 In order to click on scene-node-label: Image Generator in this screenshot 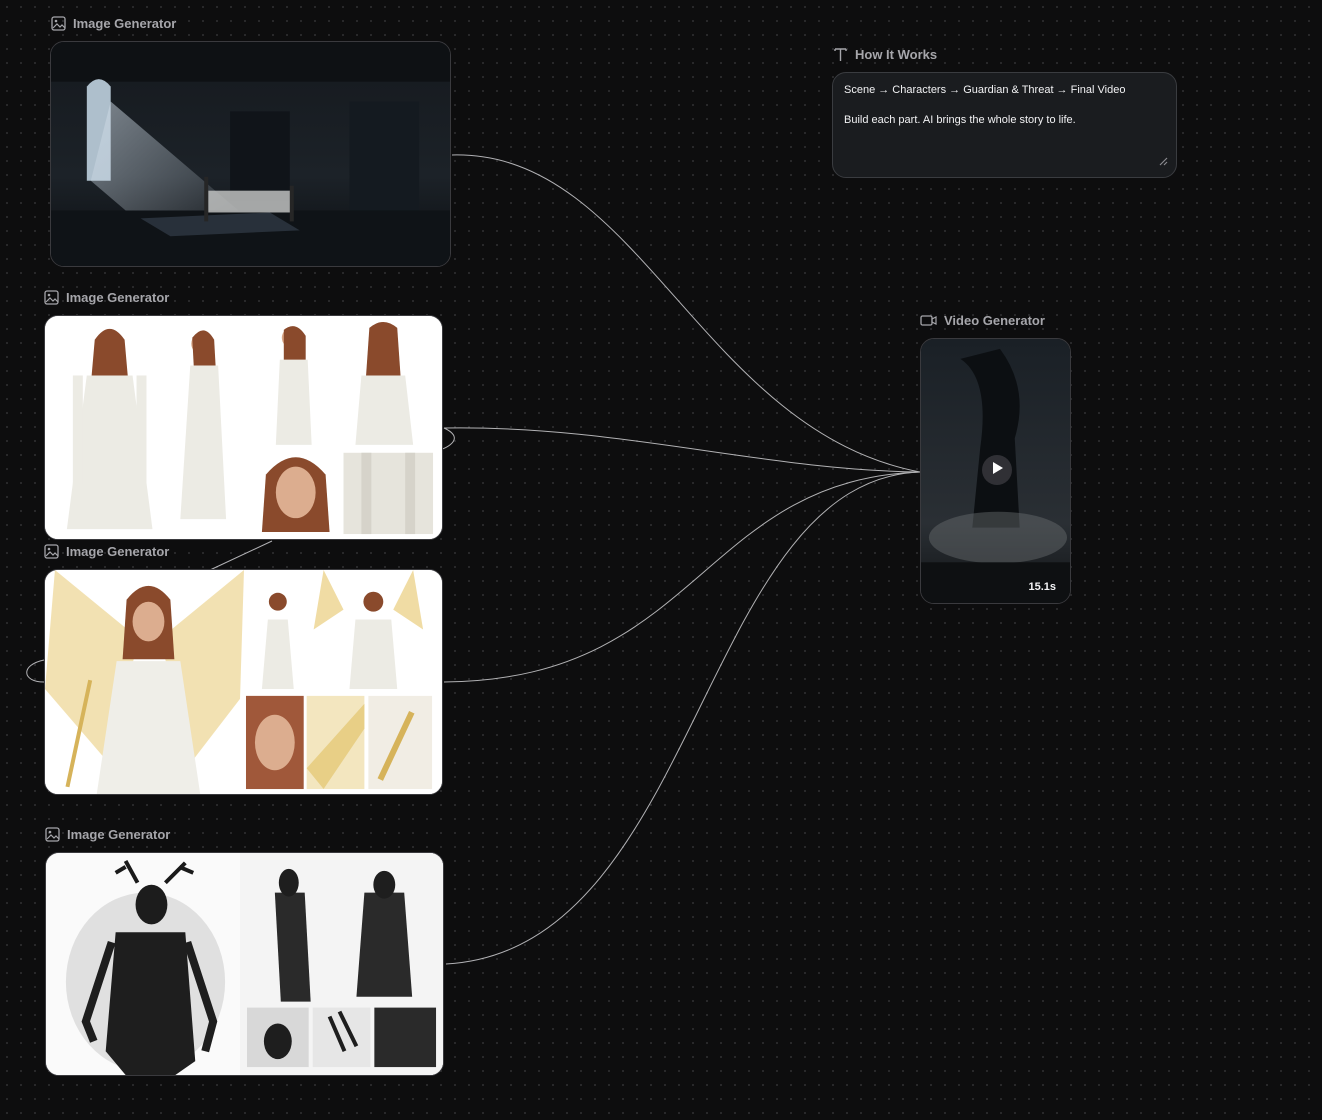, I will do `click(125, 23)`.